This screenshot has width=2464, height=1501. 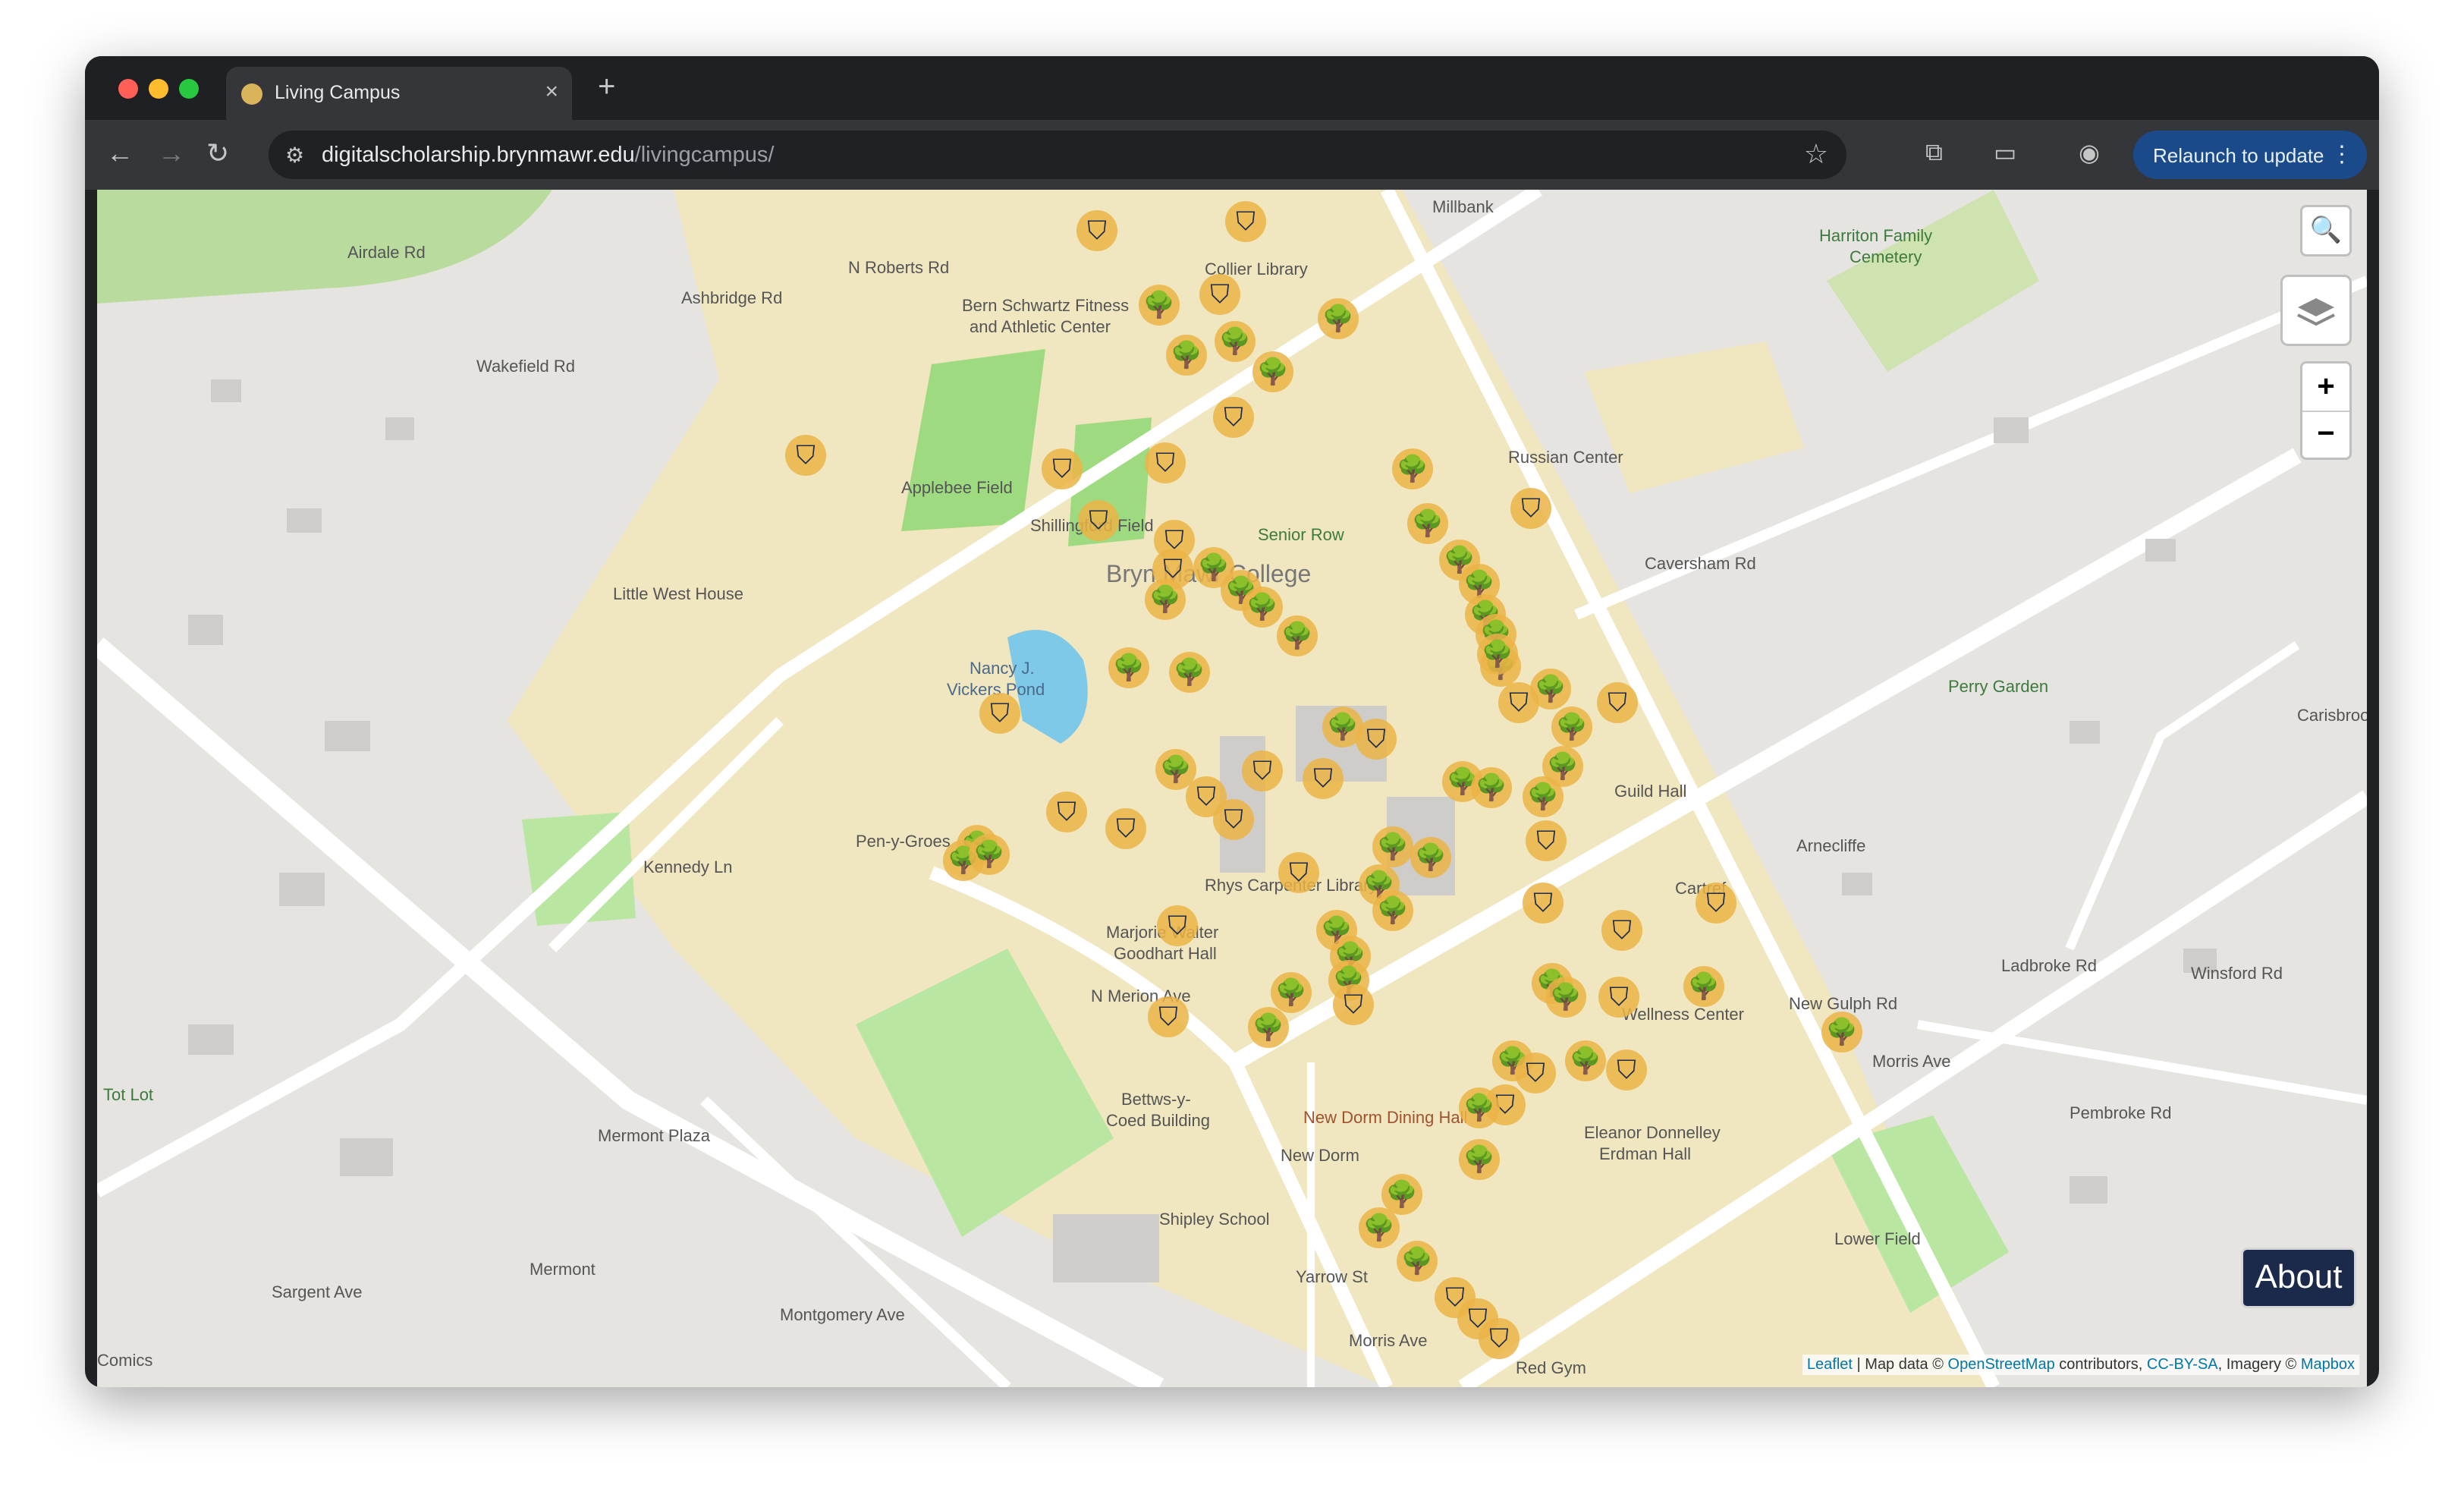 What do you see at coordinates (2326, 230) in the screenshot?
I see `map-search-button: 🔍` at bounding box center [2326, 230].